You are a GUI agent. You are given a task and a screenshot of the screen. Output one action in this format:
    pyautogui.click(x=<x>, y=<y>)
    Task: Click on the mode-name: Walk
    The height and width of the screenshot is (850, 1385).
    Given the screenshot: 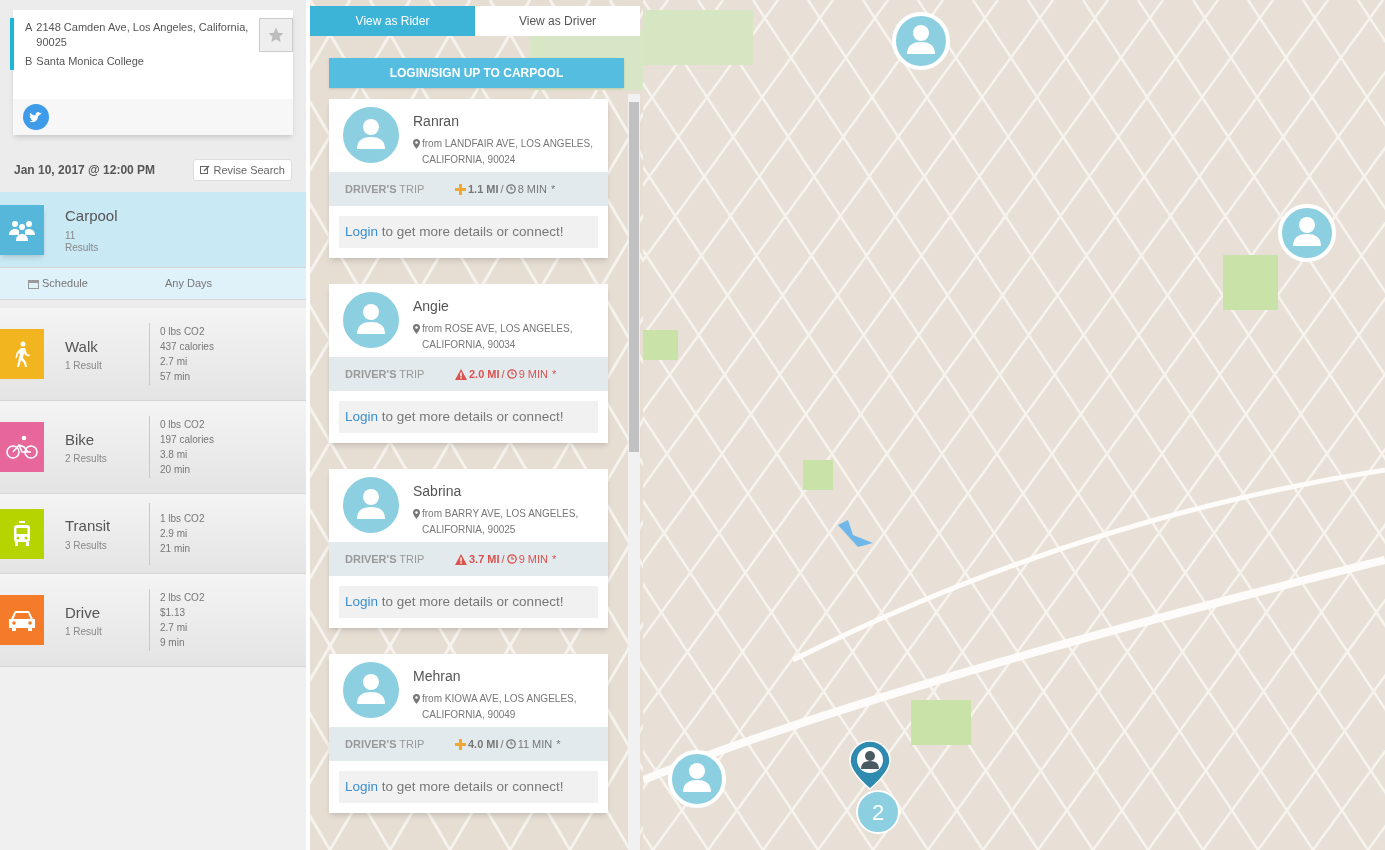 What is the action you would take?
    pyautogui.click(x=82, y=346)
    